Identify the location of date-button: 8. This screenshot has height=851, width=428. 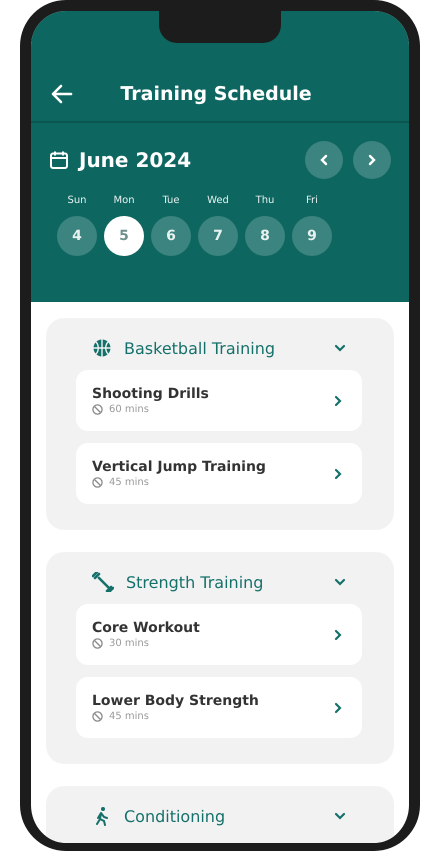
(265, 236).